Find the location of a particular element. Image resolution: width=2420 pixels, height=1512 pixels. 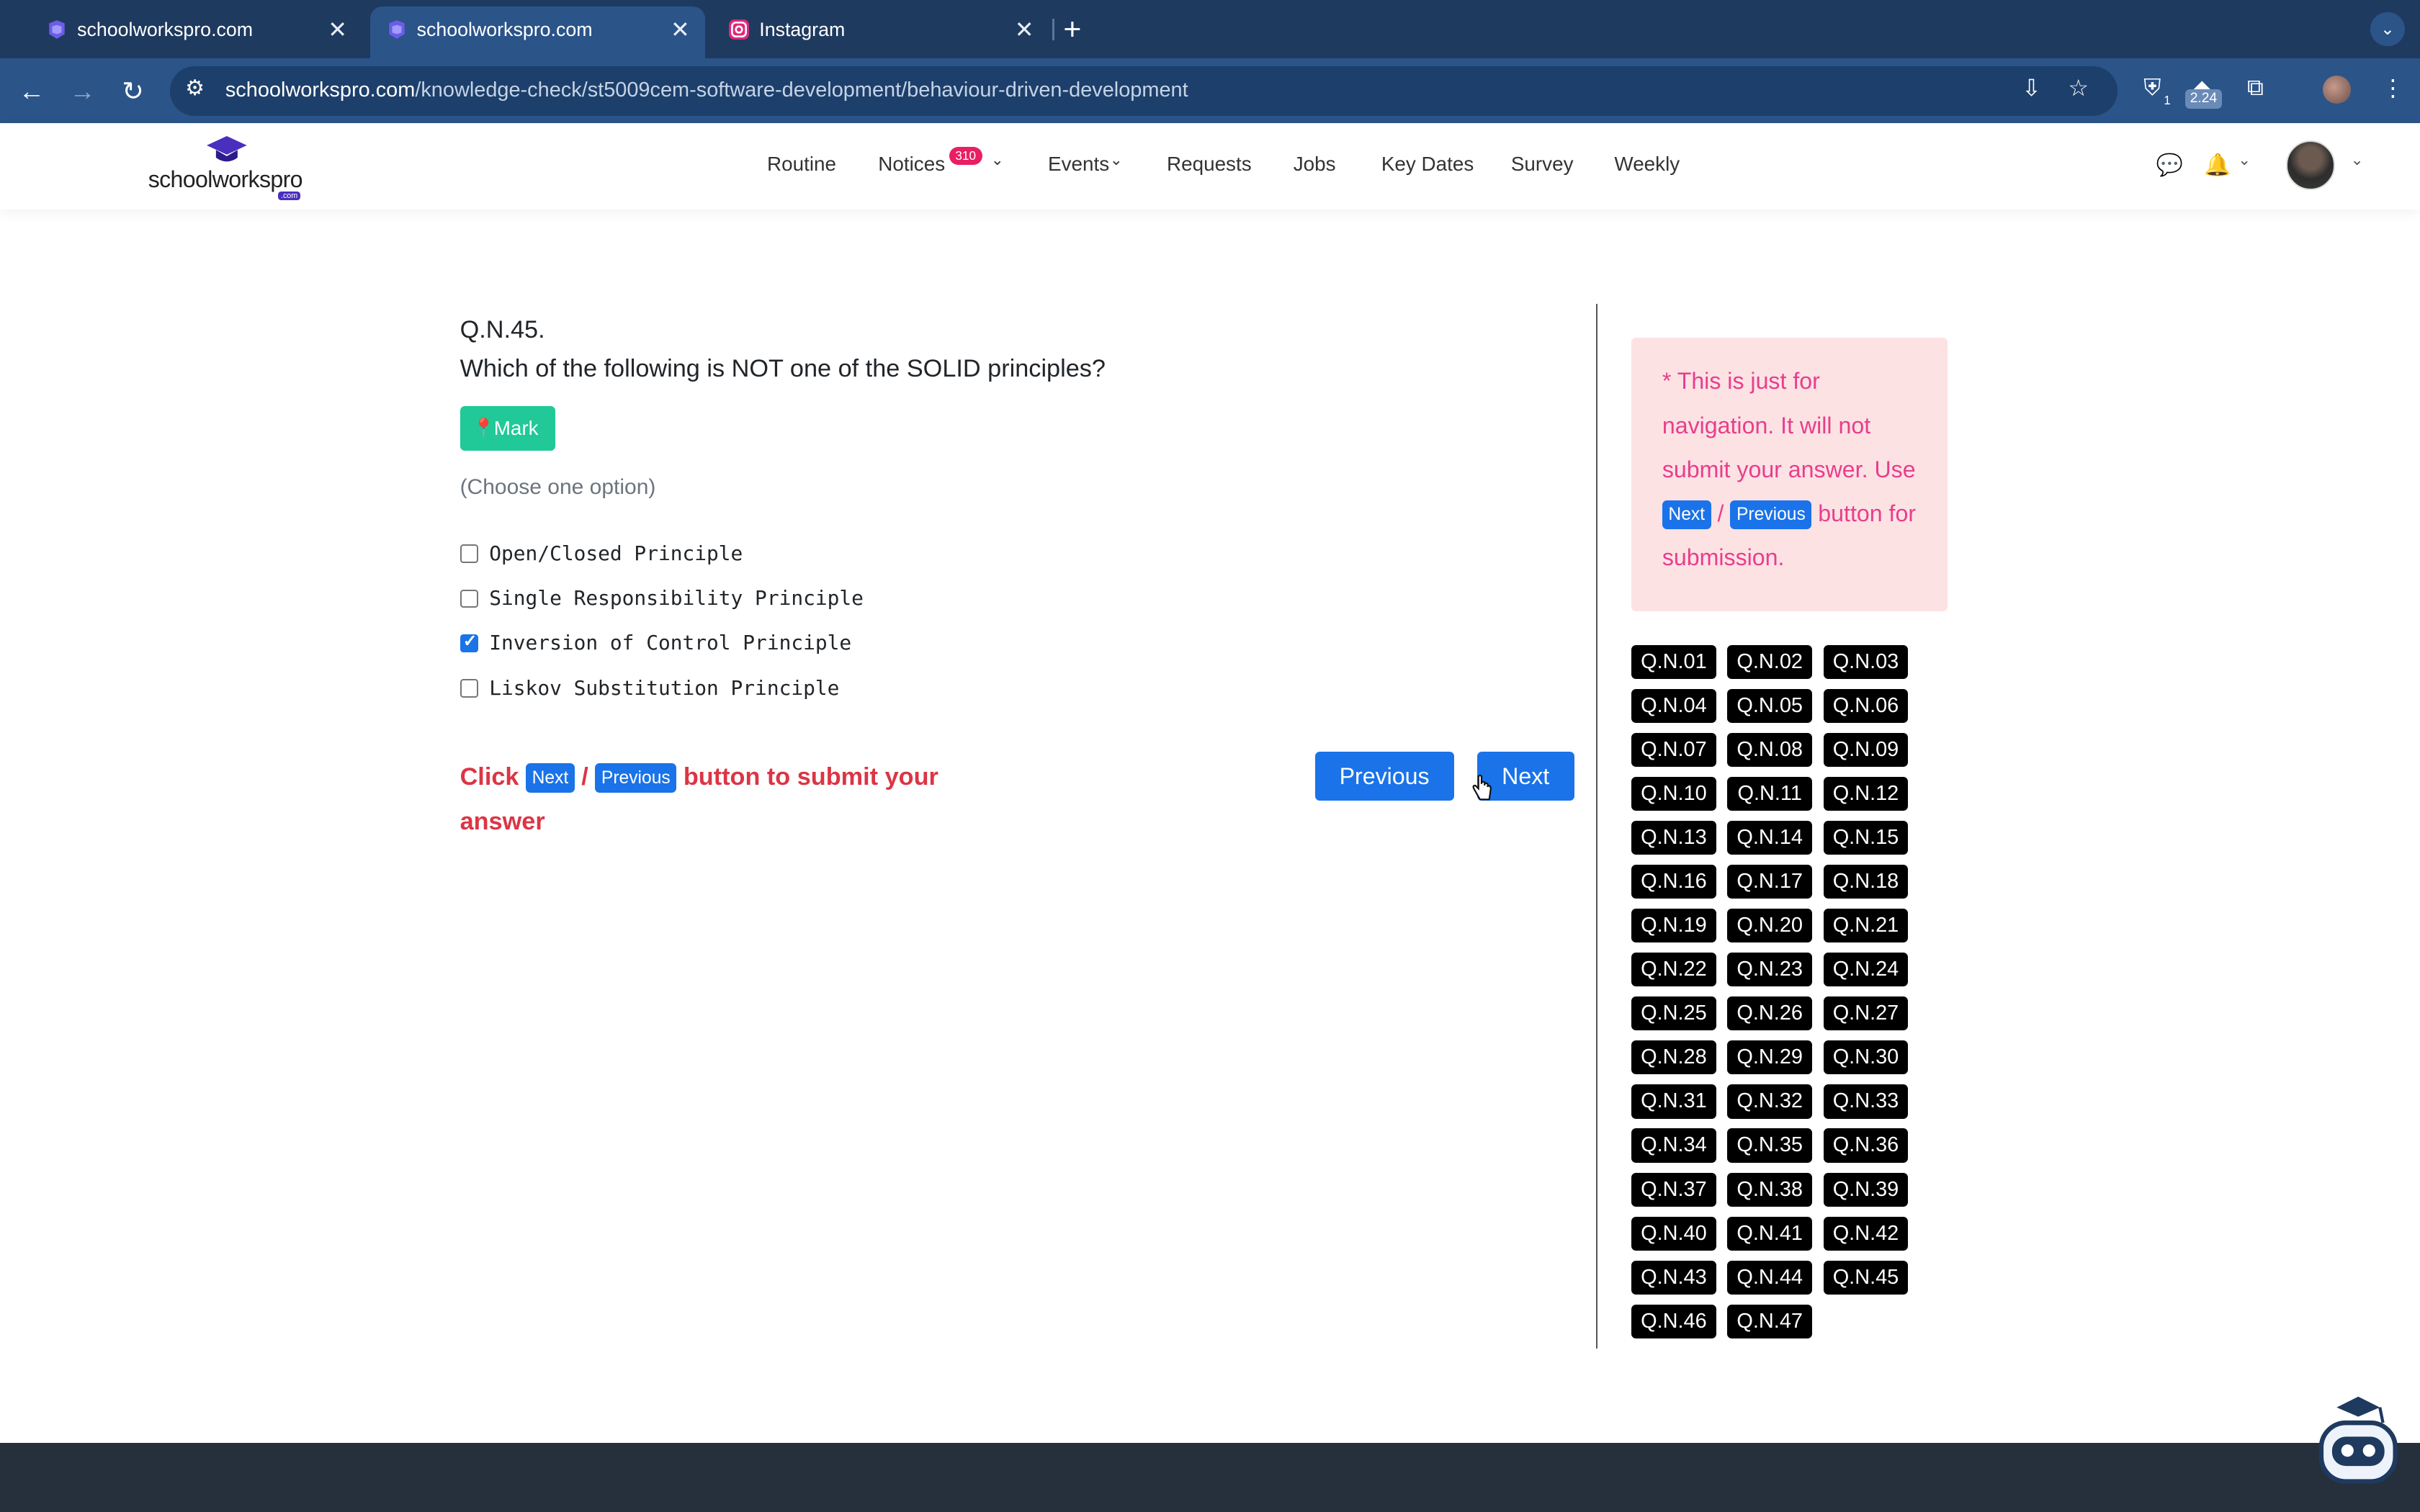

question-nav-button: Q.N.15 is located at coordinates (1866, 837).